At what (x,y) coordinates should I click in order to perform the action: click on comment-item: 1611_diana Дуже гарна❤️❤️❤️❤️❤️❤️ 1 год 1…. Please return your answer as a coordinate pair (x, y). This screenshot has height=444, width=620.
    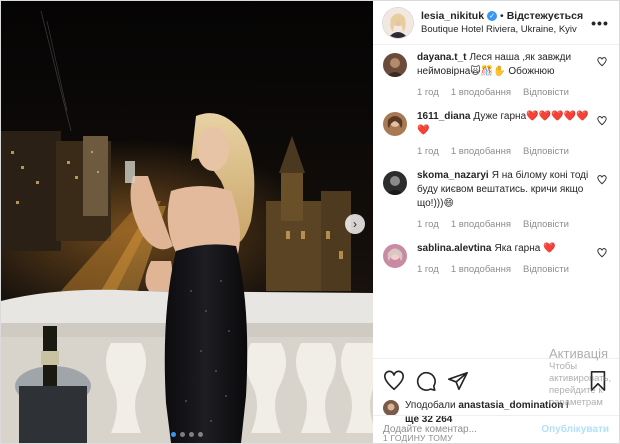
    Looking at the image, I should click on (496, 133).